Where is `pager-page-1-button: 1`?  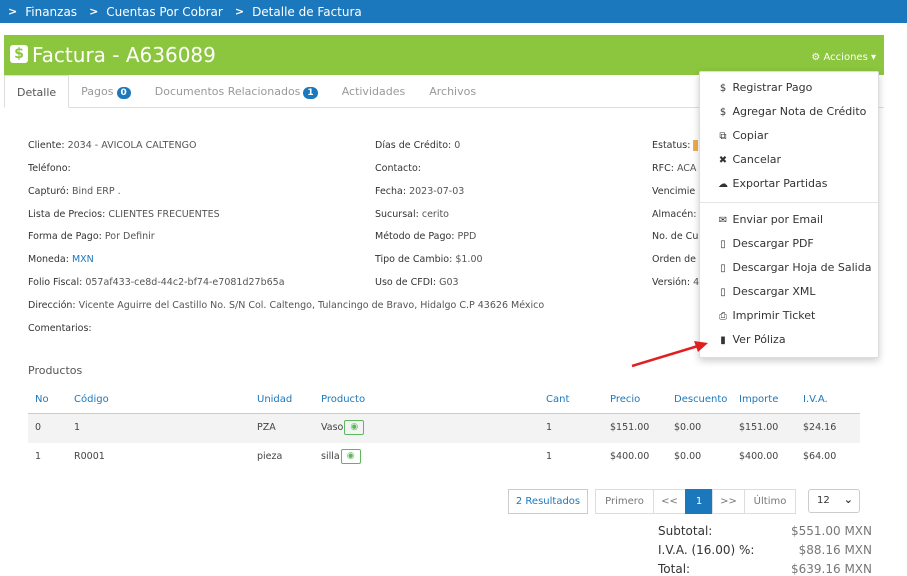 pager-page-1-button: 1 is located at coordinates (699, 501).